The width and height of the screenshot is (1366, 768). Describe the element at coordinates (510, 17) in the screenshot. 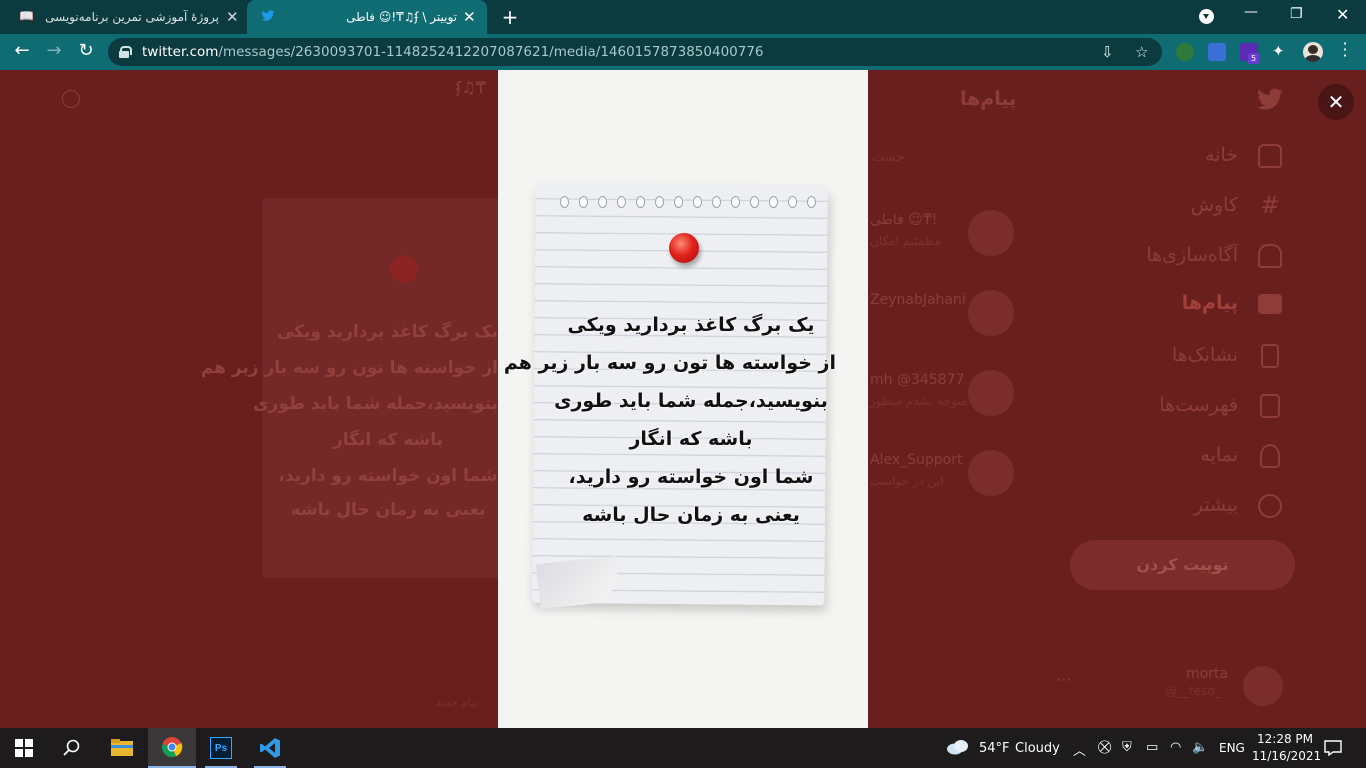

I see `new-tab-button: +` at that location.